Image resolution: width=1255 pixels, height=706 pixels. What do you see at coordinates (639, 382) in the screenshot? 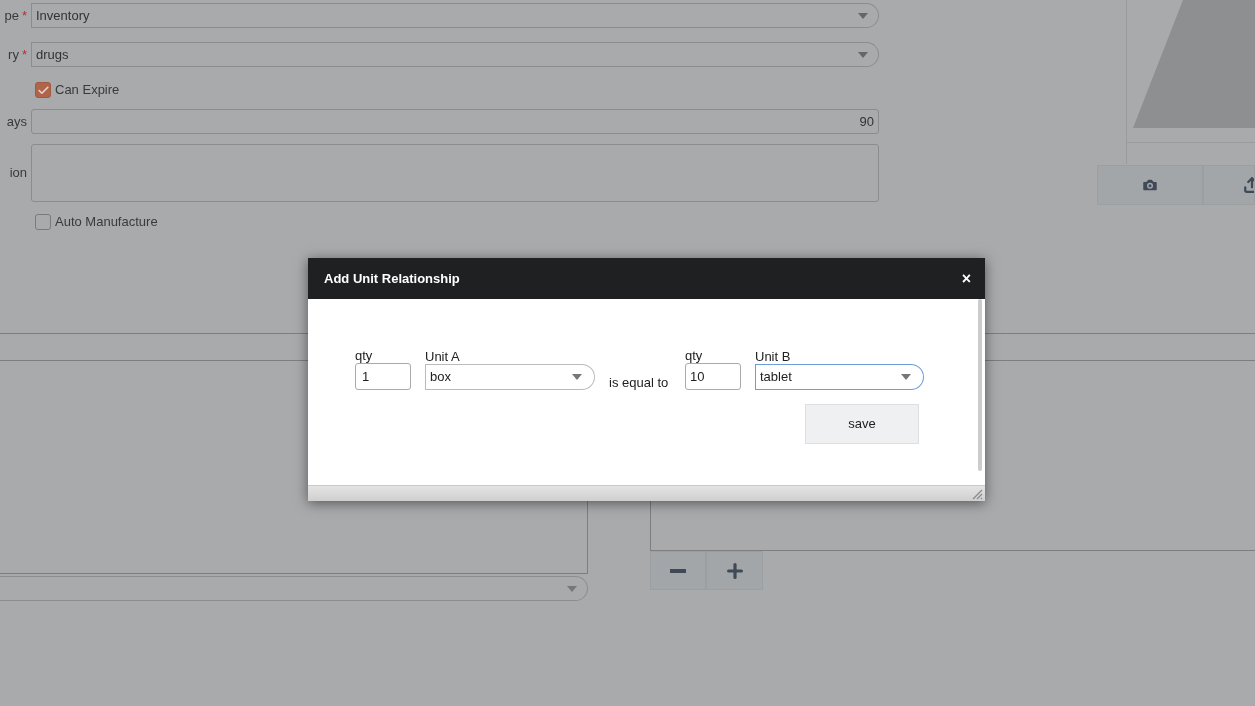
I see `relation-text: is equal to` at bounding box center [639, 382].